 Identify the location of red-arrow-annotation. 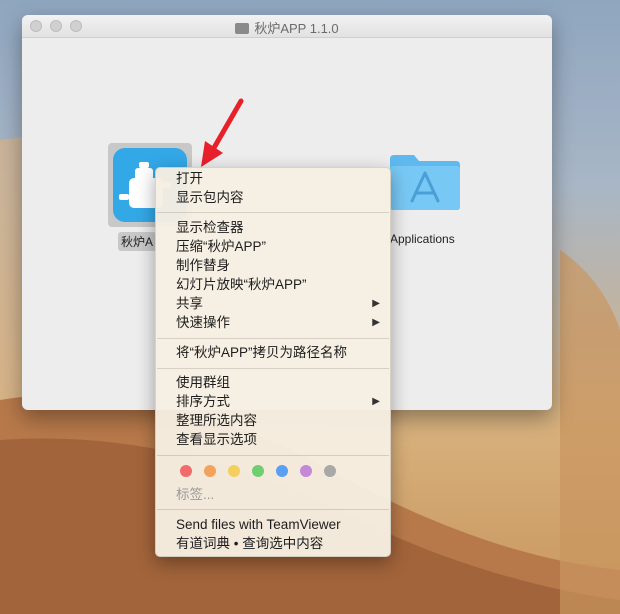
(222, 132).